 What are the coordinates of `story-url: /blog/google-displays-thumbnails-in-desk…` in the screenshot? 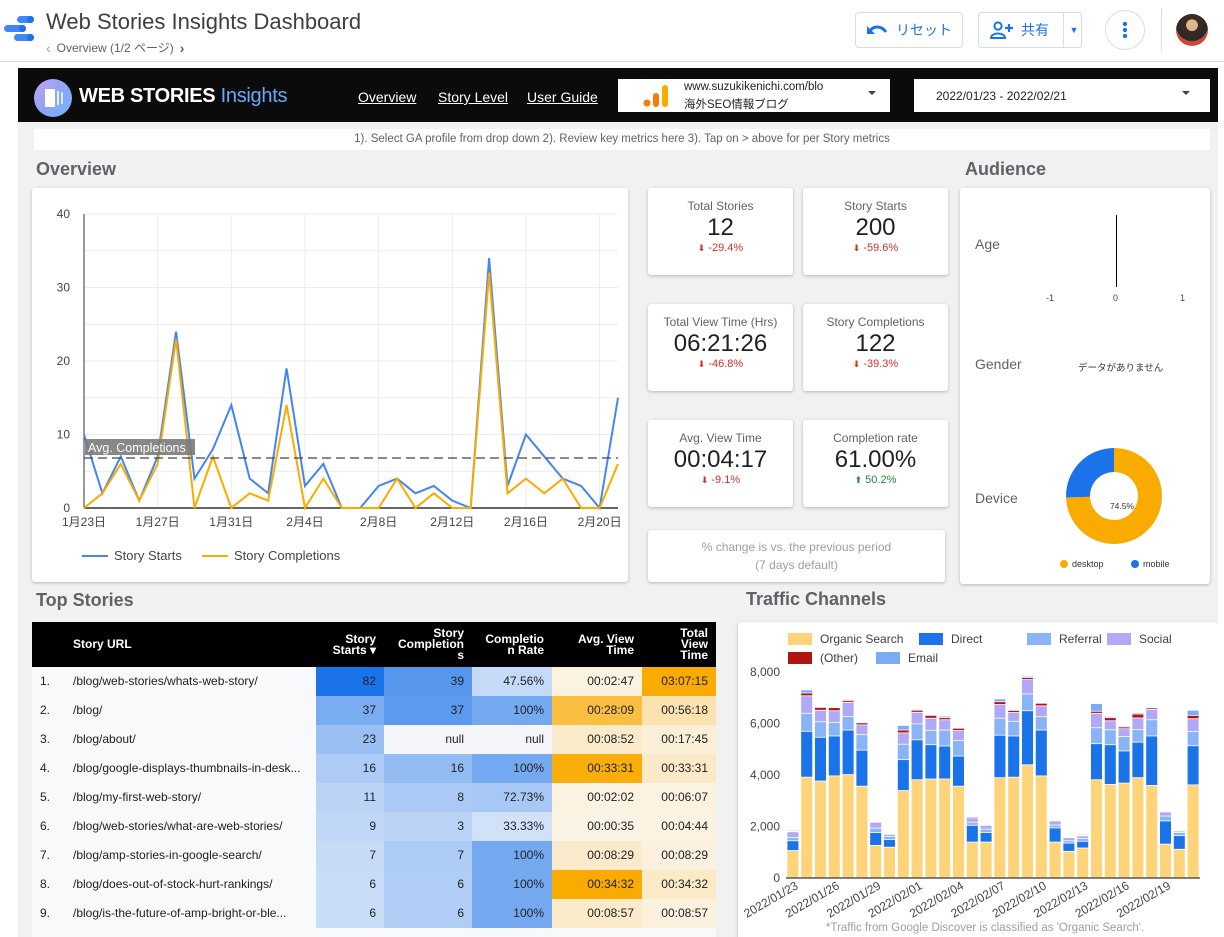 It's located at (186, 768).